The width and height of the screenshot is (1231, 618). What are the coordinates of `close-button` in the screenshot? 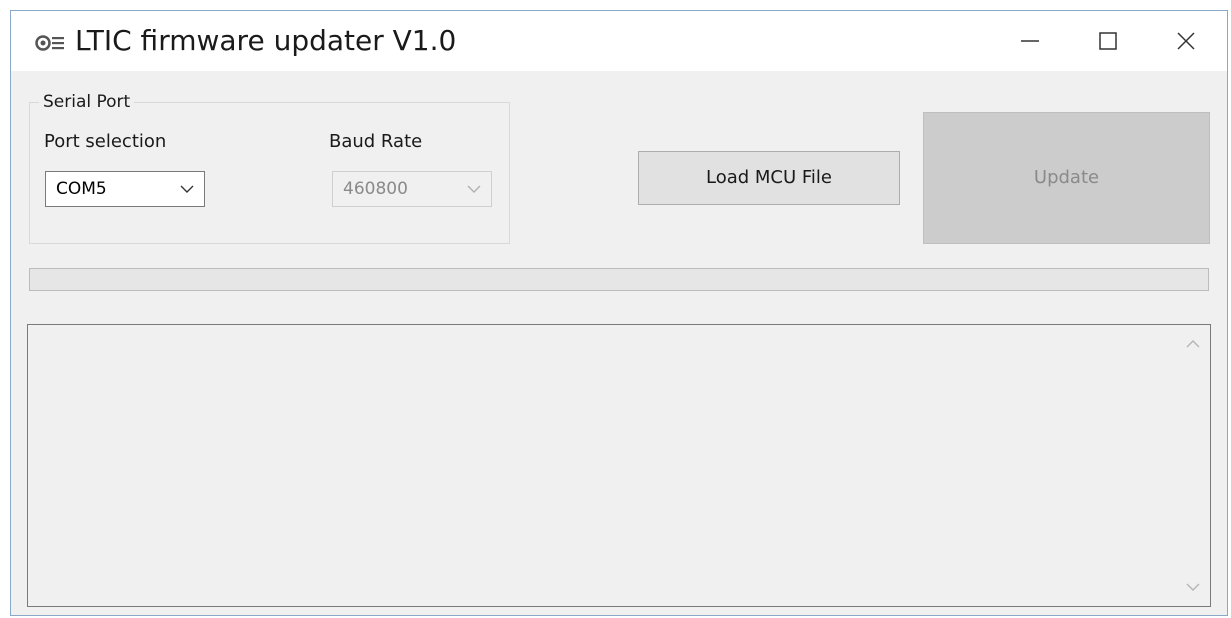 It's located at (1186, 41).